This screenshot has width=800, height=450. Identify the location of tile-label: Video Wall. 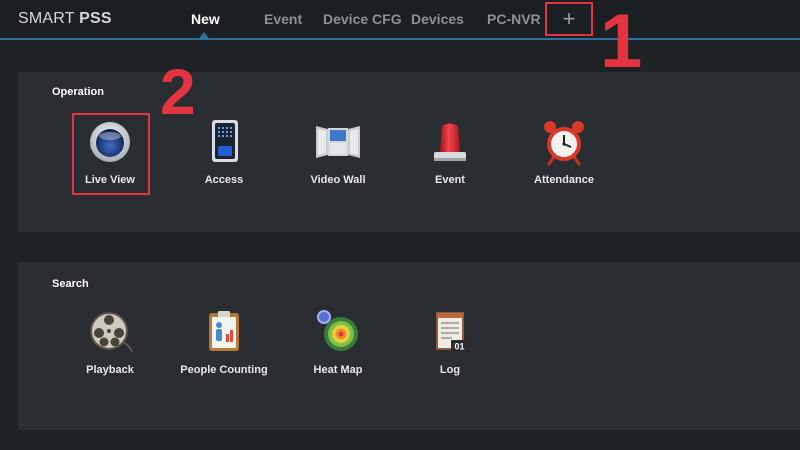
(338, 180).